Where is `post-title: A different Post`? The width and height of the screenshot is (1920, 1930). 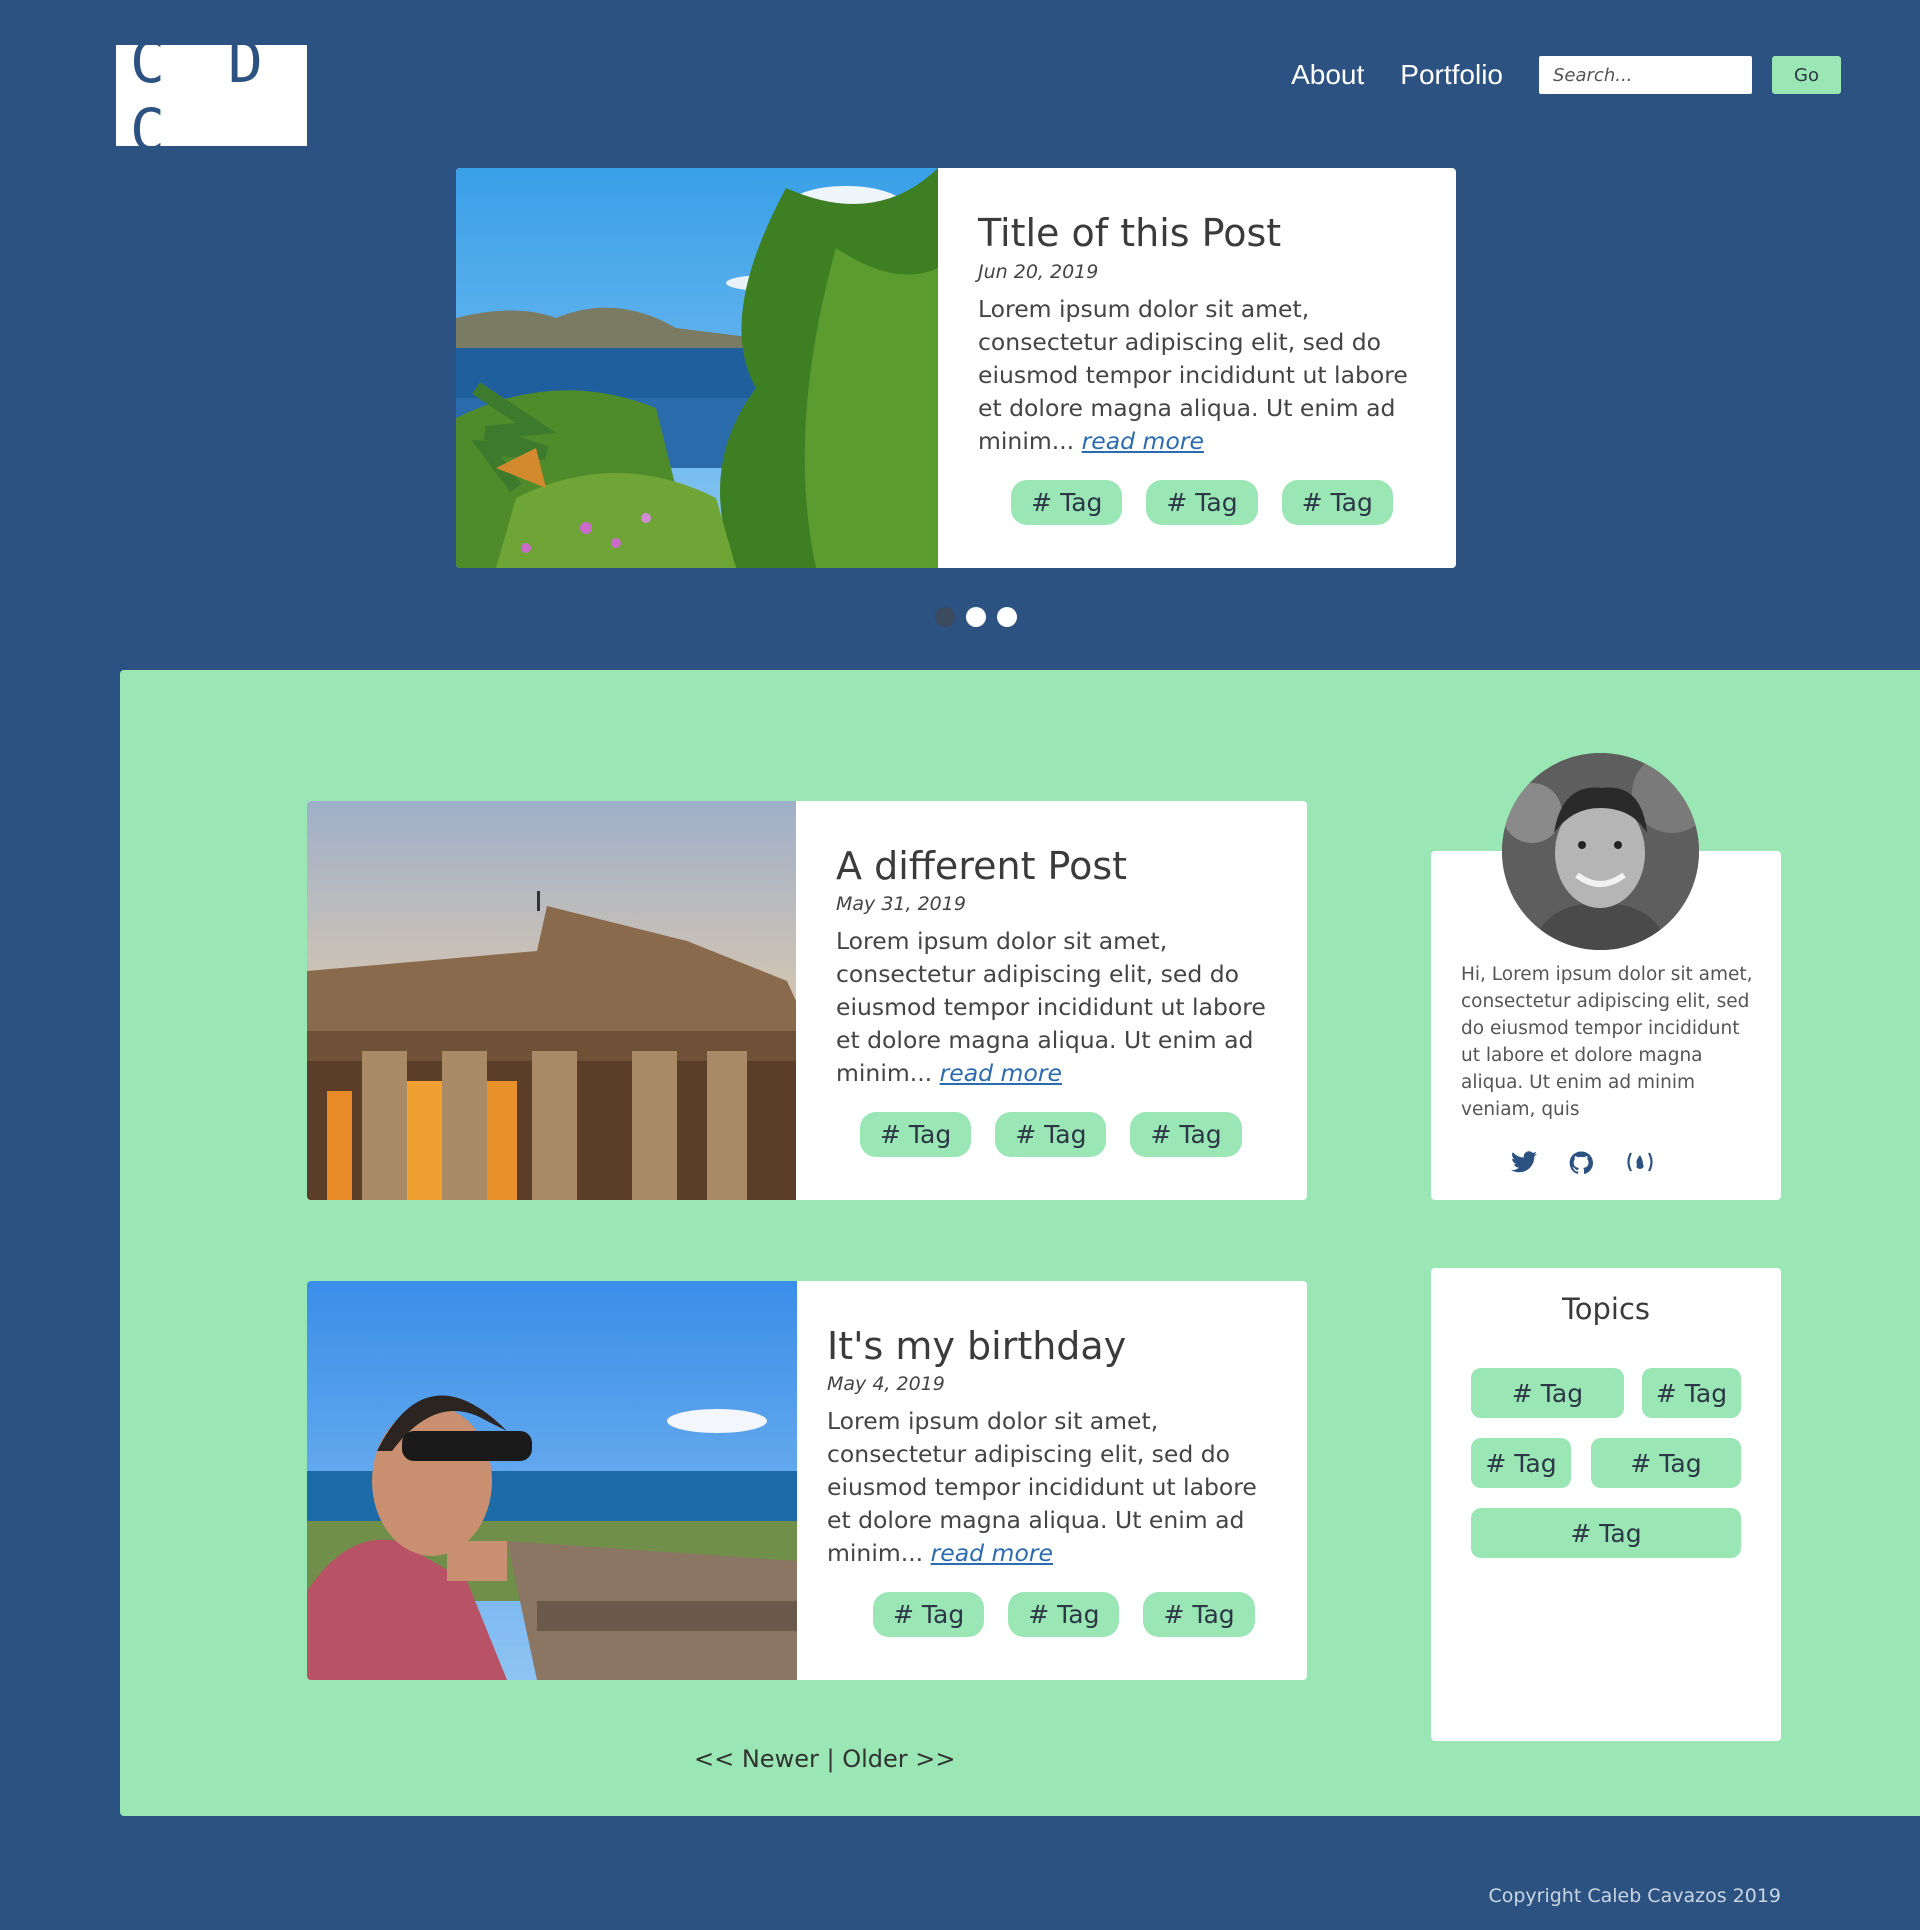
post-title: A different Post is located at coordinates (1056, 867).